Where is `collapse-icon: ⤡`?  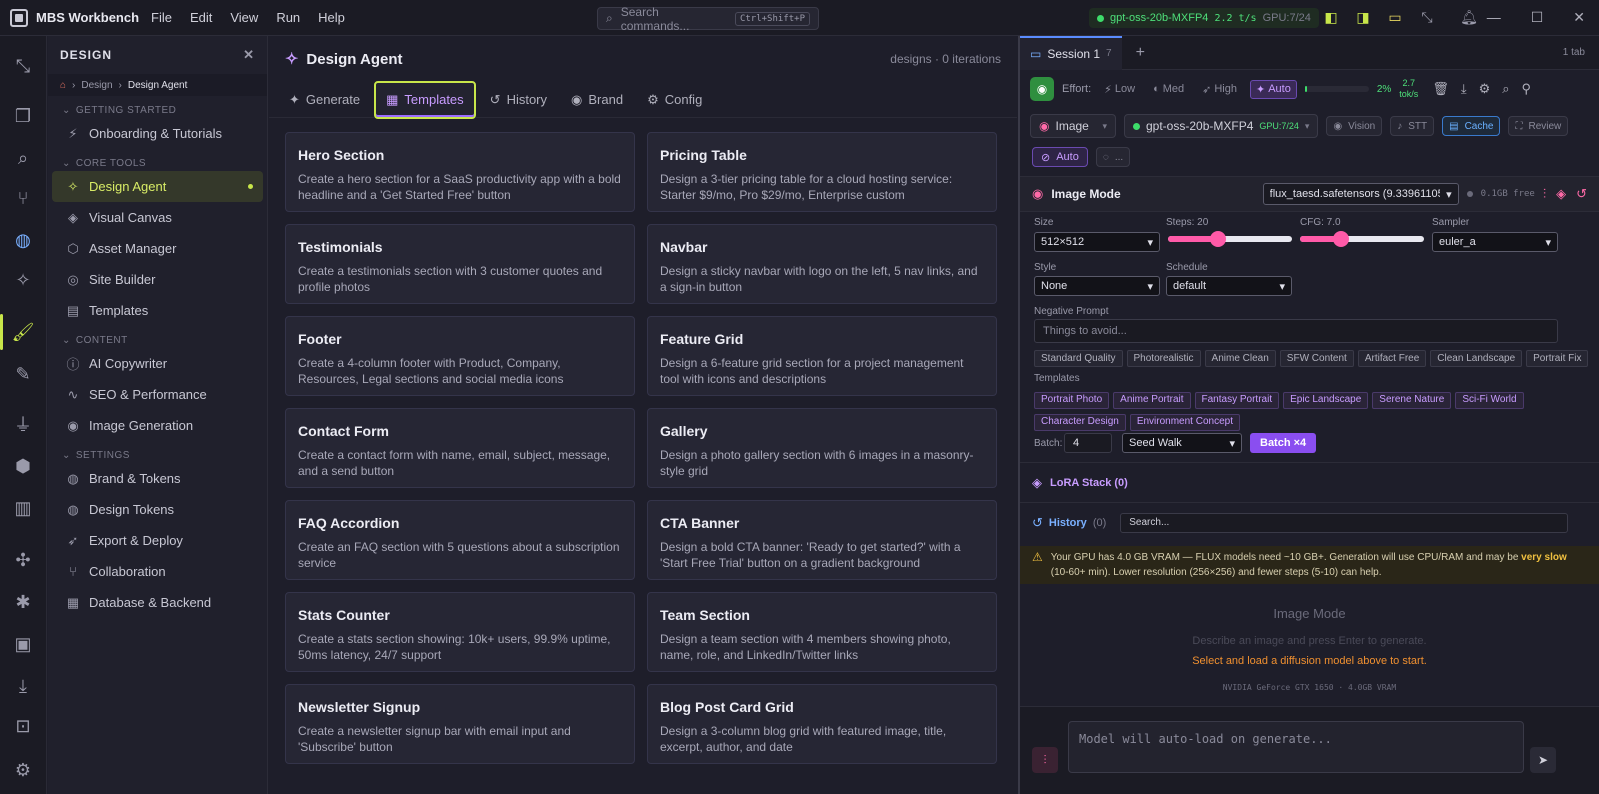 collapse-icon: ⤡ is located at coordinates (1427, 17).